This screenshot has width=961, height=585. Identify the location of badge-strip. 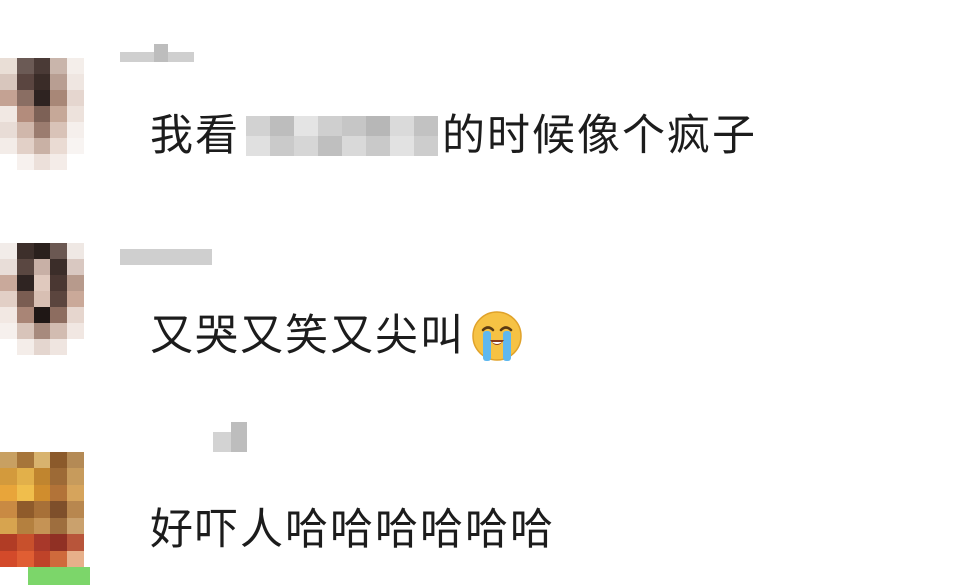
(59, 576).